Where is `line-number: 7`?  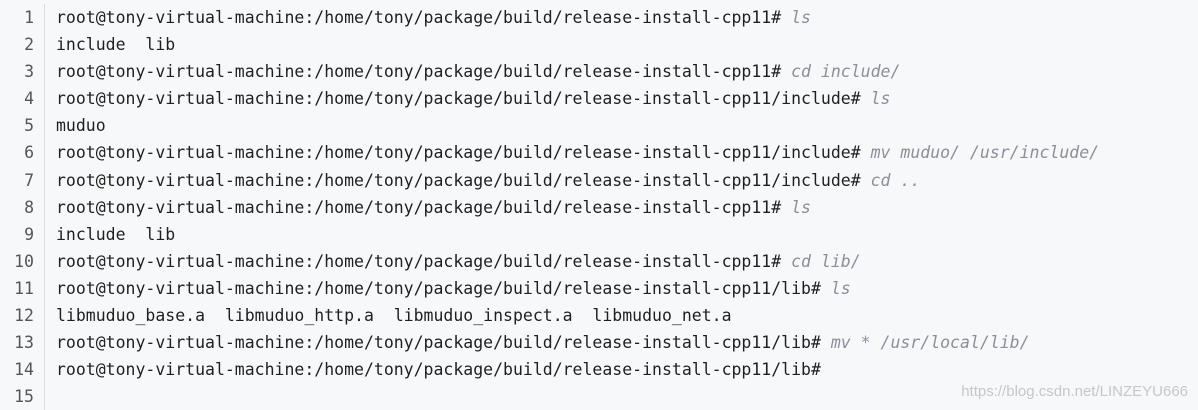 line-number: 7 is located at coordinates (29, 180).